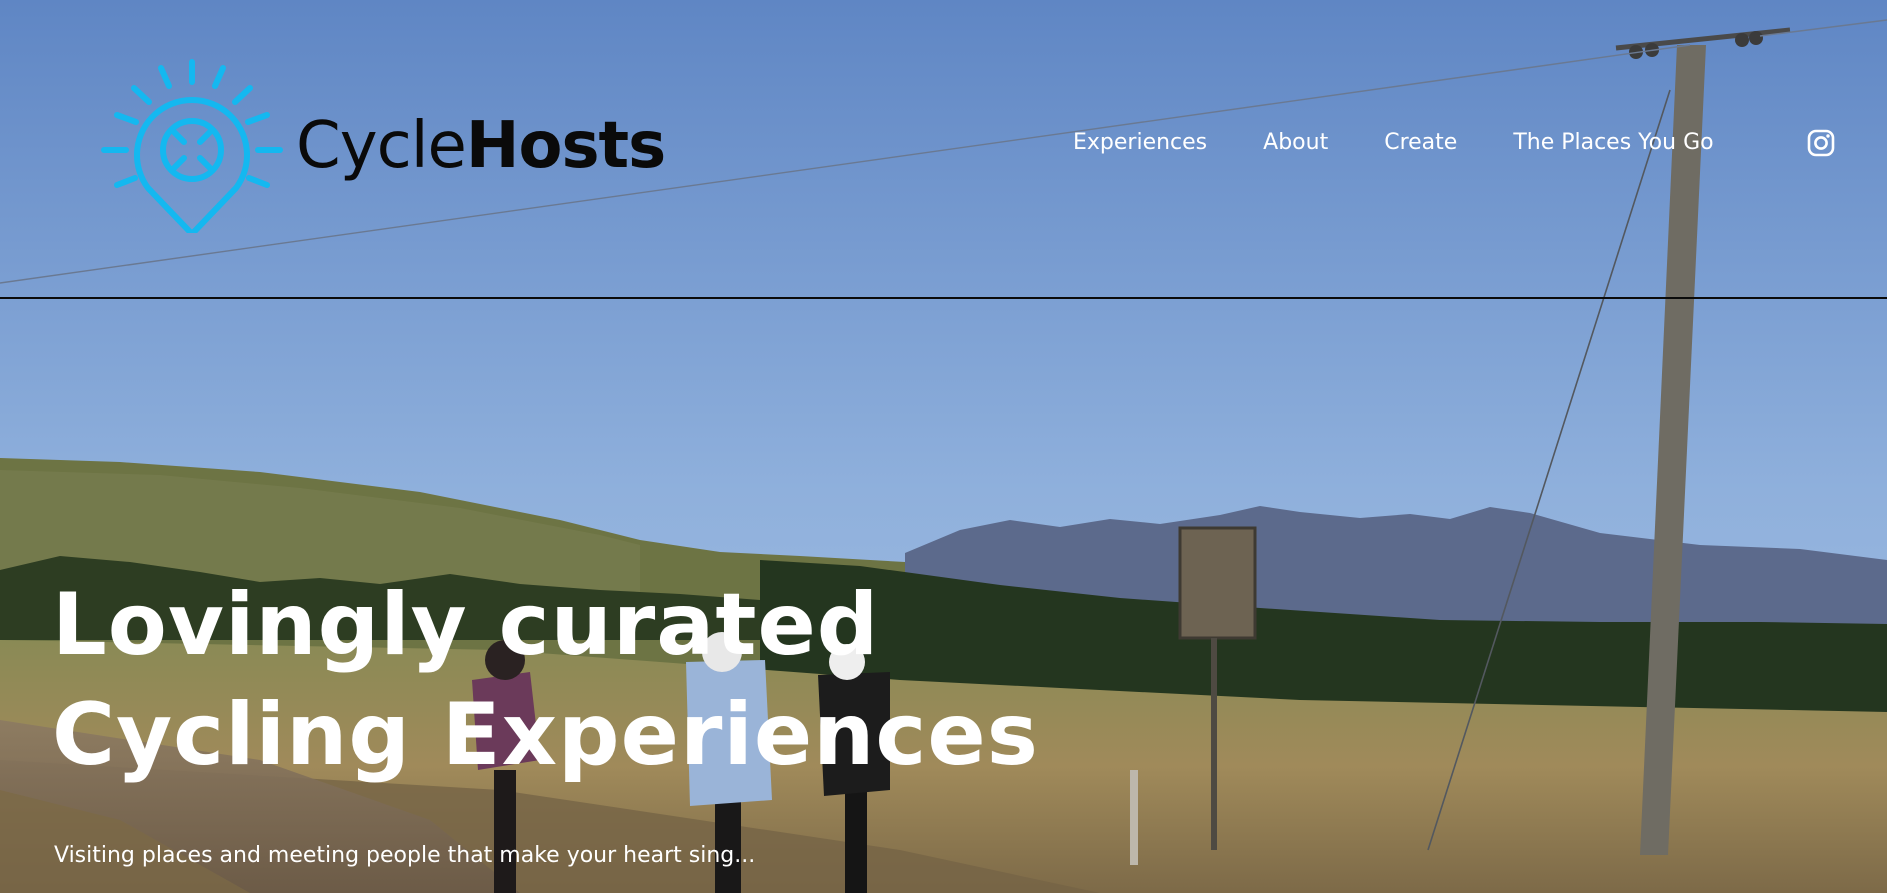  What do you see at coordinates (1420, 143) in the screenshot?
I see `nav-create: Create` at bounding box center [1420, 143].